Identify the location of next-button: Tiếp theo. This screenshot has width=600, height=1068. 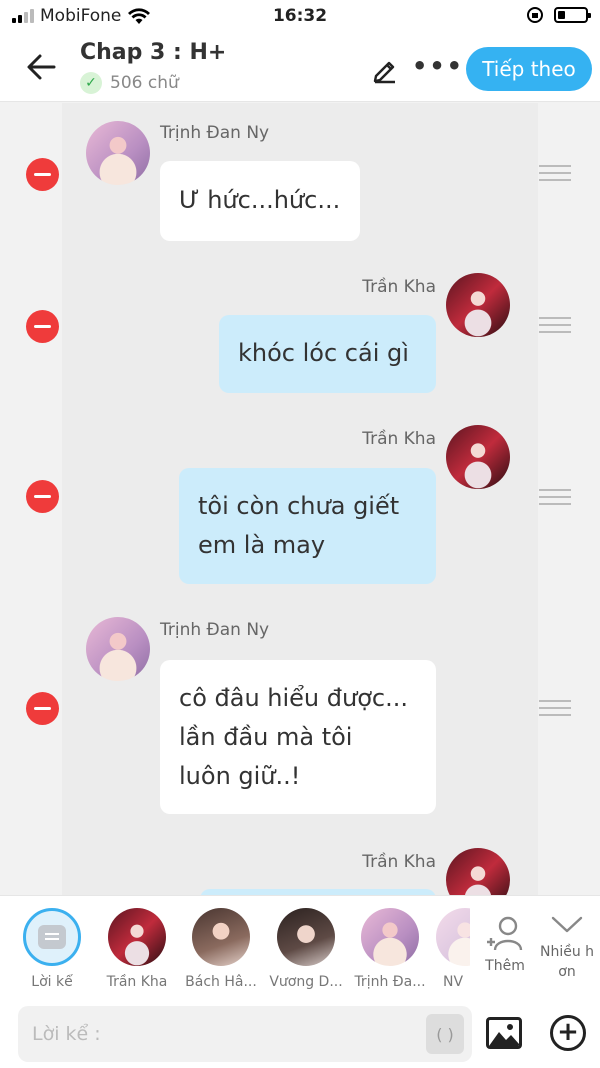
(529, 69).